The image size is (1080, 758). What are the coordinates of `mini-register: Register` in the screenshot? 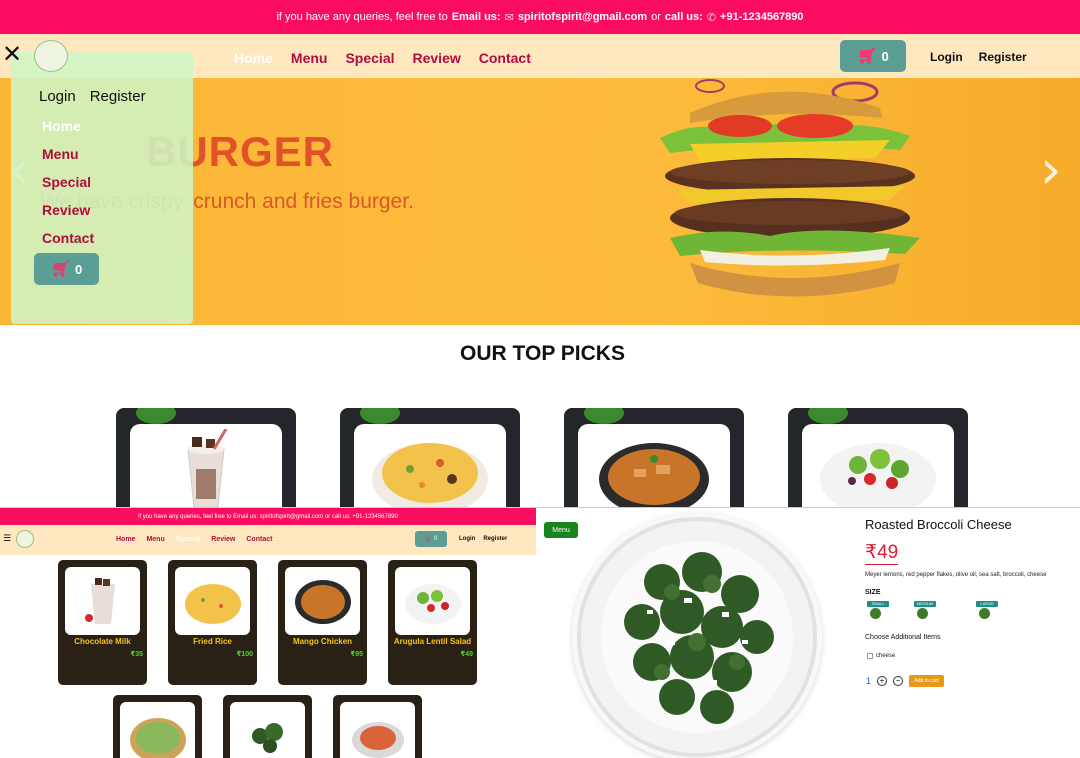 It's located at (495, 539).